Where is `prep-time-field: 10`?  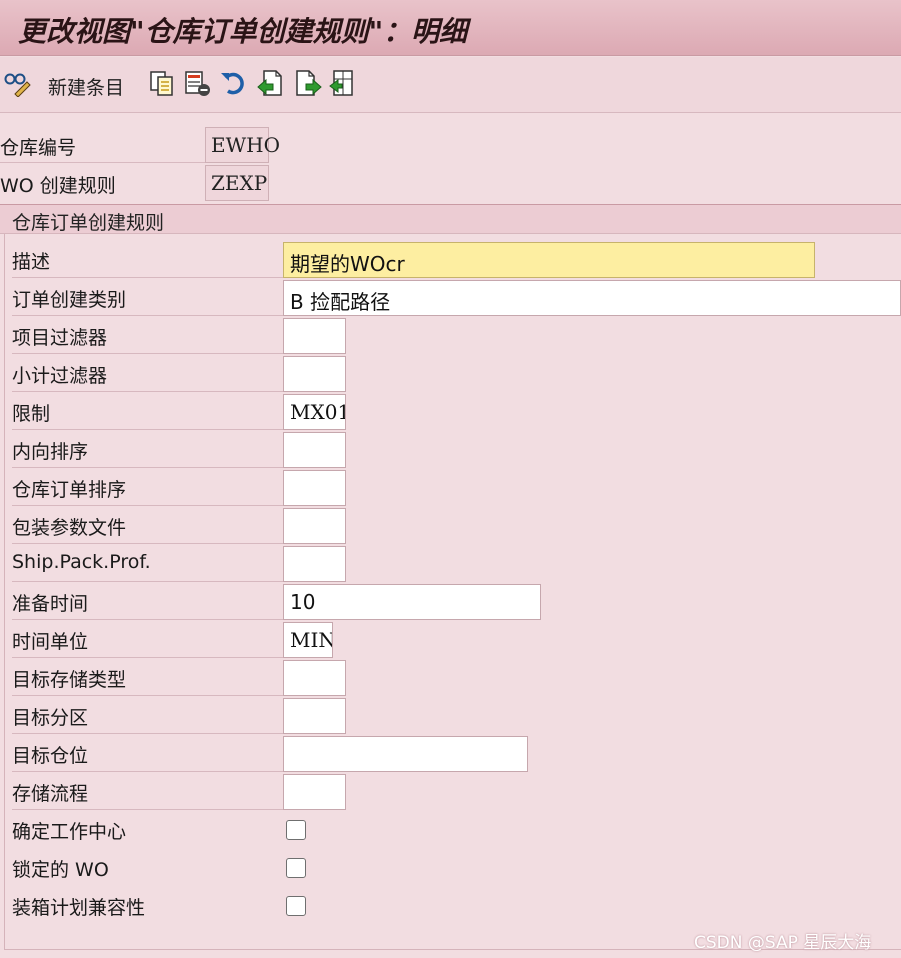 prep-time-field: 10 is located at coordinates (412, 602).